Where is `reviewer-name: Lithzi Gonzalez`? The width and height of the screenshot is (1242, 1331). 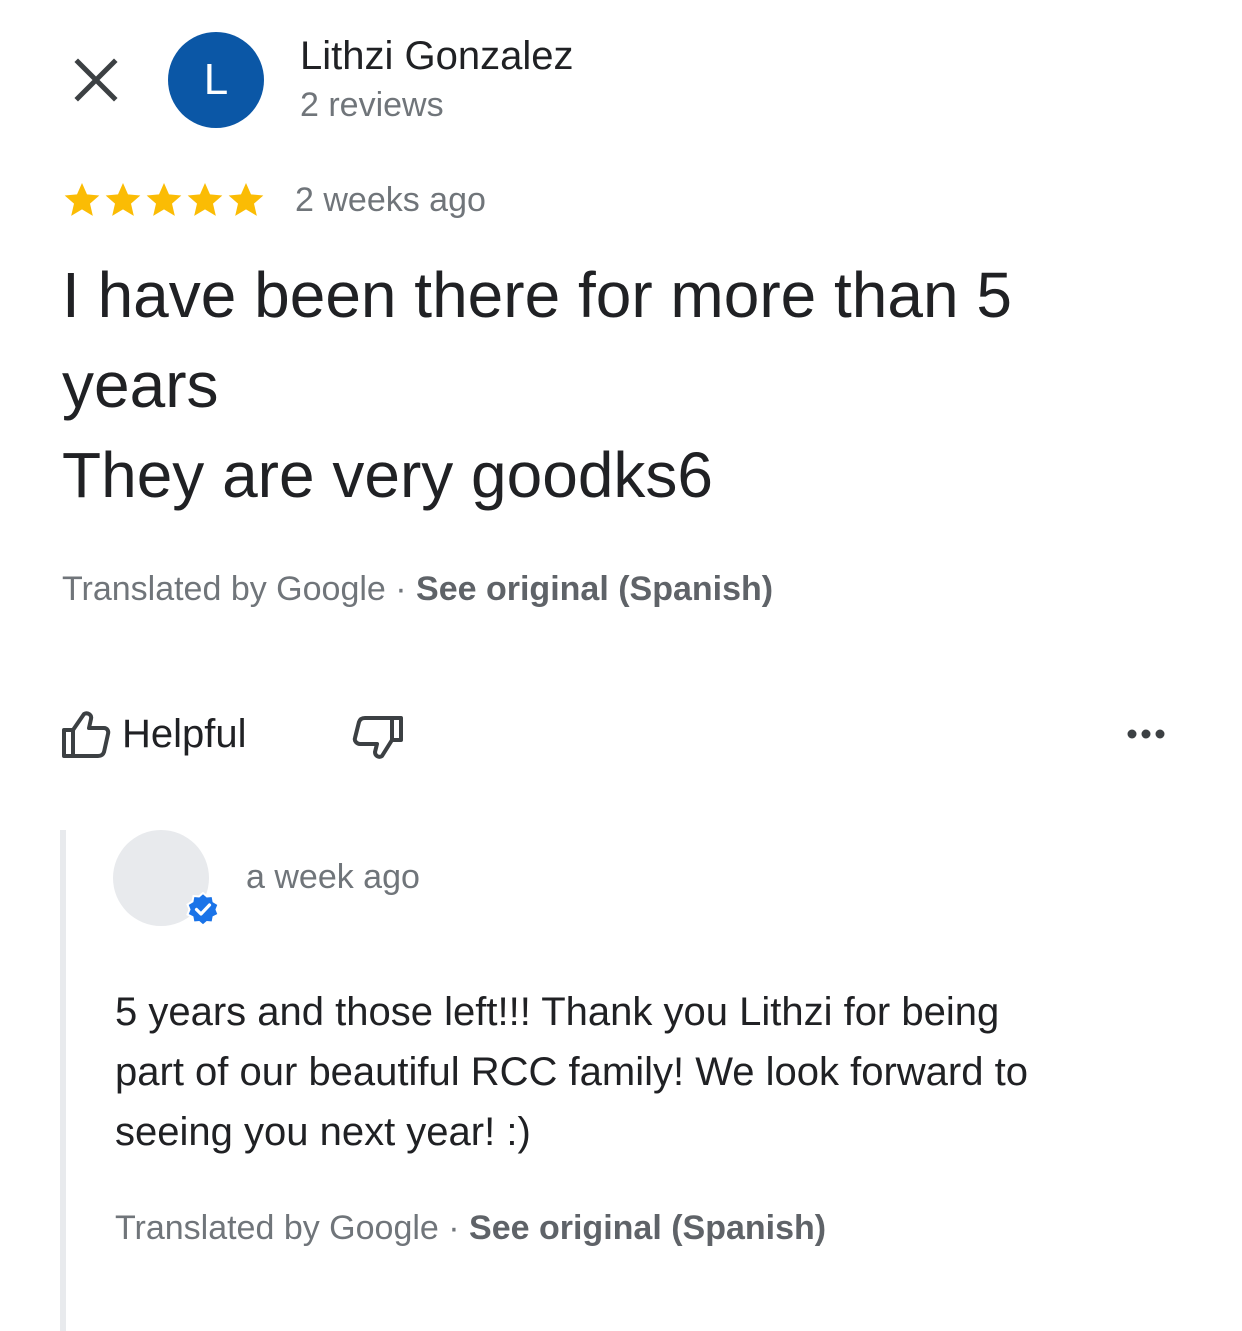
reviewer-name: Lithzi Gonzalez is located at coordinates (436, 56).